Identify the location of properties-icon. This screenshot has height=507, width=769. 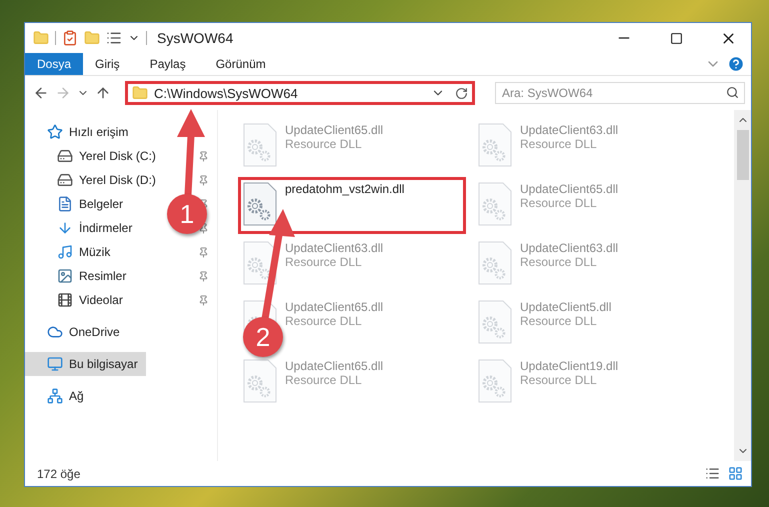
(70, 38).